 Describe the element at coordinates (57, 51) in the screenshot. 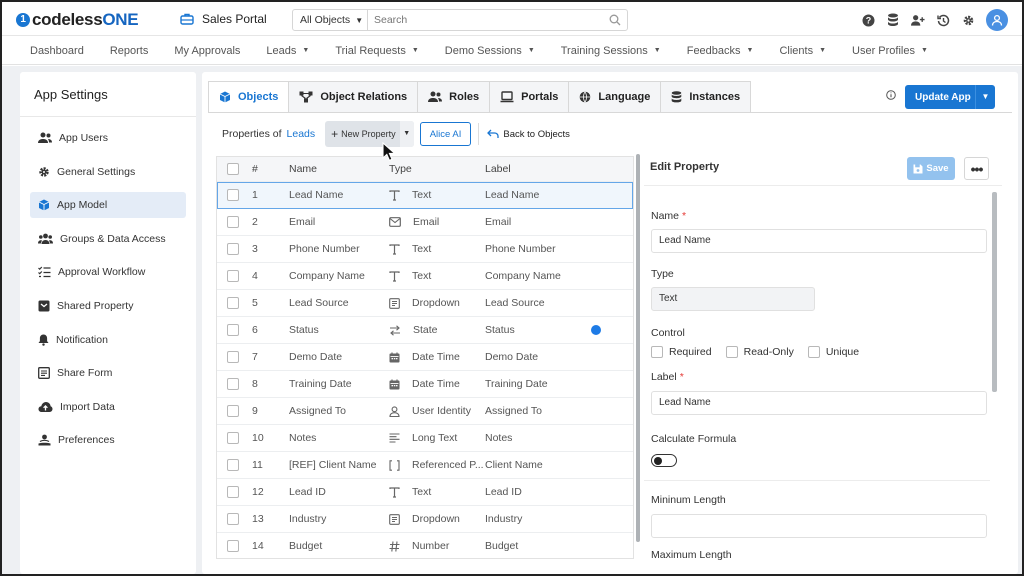

I see `nav-dashboard: Dashboard` at that location.